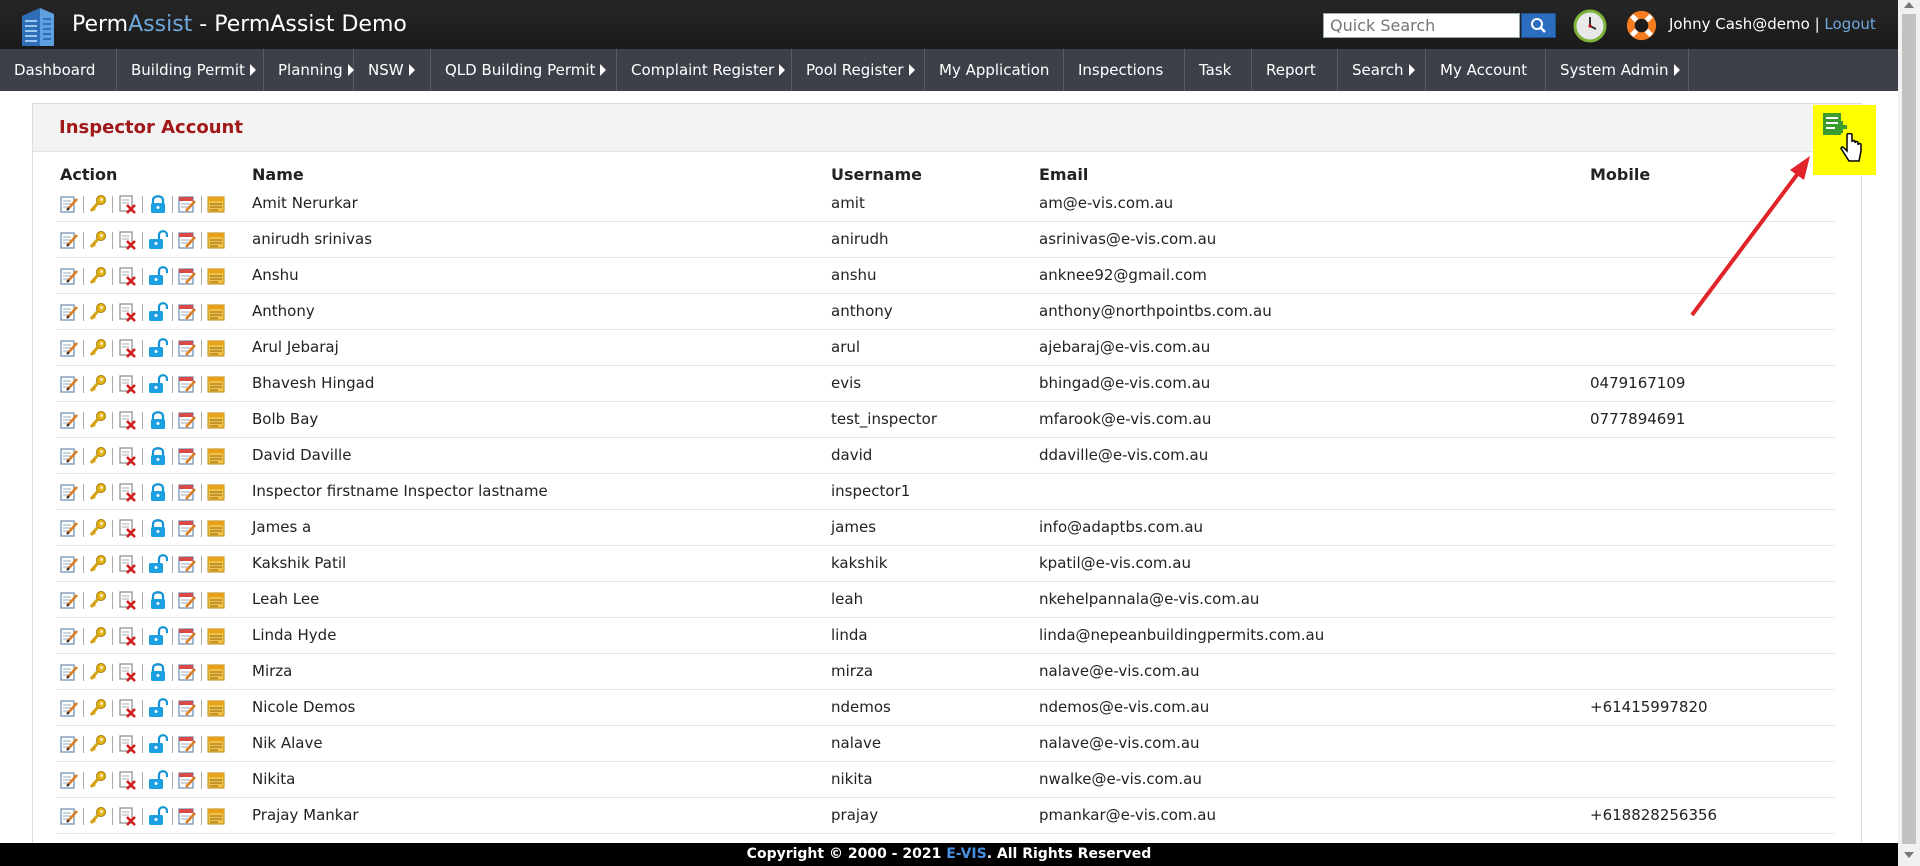 This screenshot has height=866, width=1920. I want to click on scroll-up-arrow, so click(1909, 5).